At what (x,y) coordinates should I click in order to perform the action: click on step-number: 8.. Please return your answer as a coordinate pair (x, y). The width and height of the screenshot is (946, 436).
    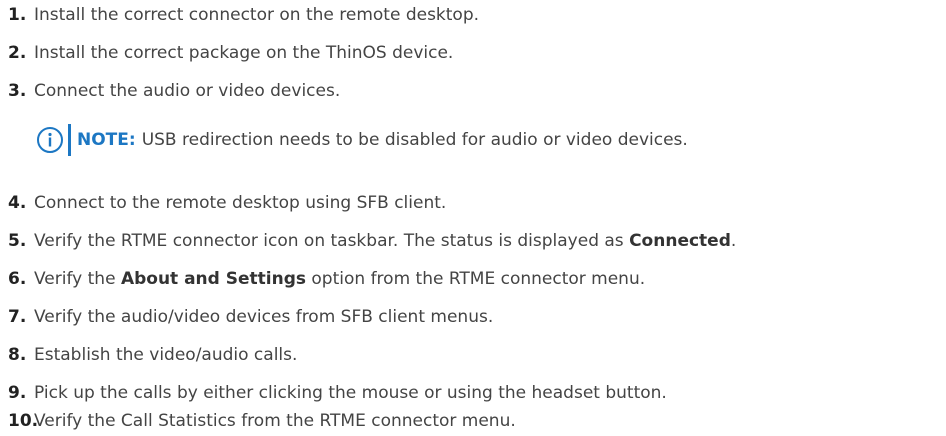
    Looking at the image, I should click on (17, 355).